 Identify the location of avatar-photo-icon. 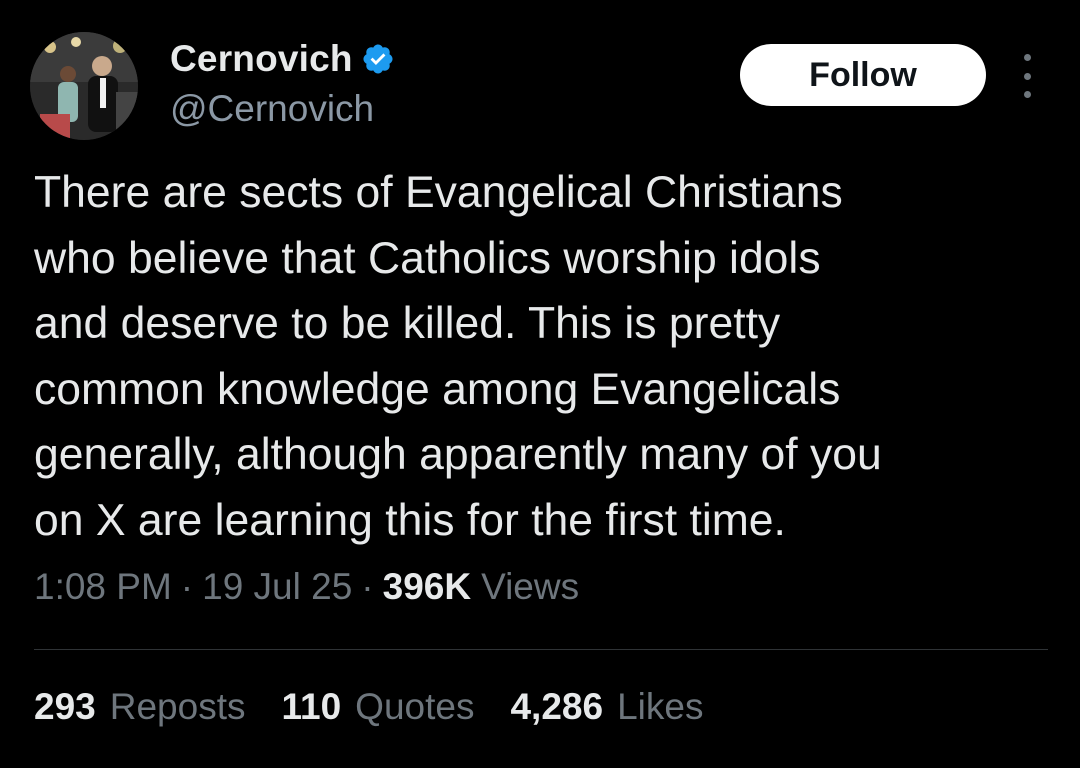
(84, 86).